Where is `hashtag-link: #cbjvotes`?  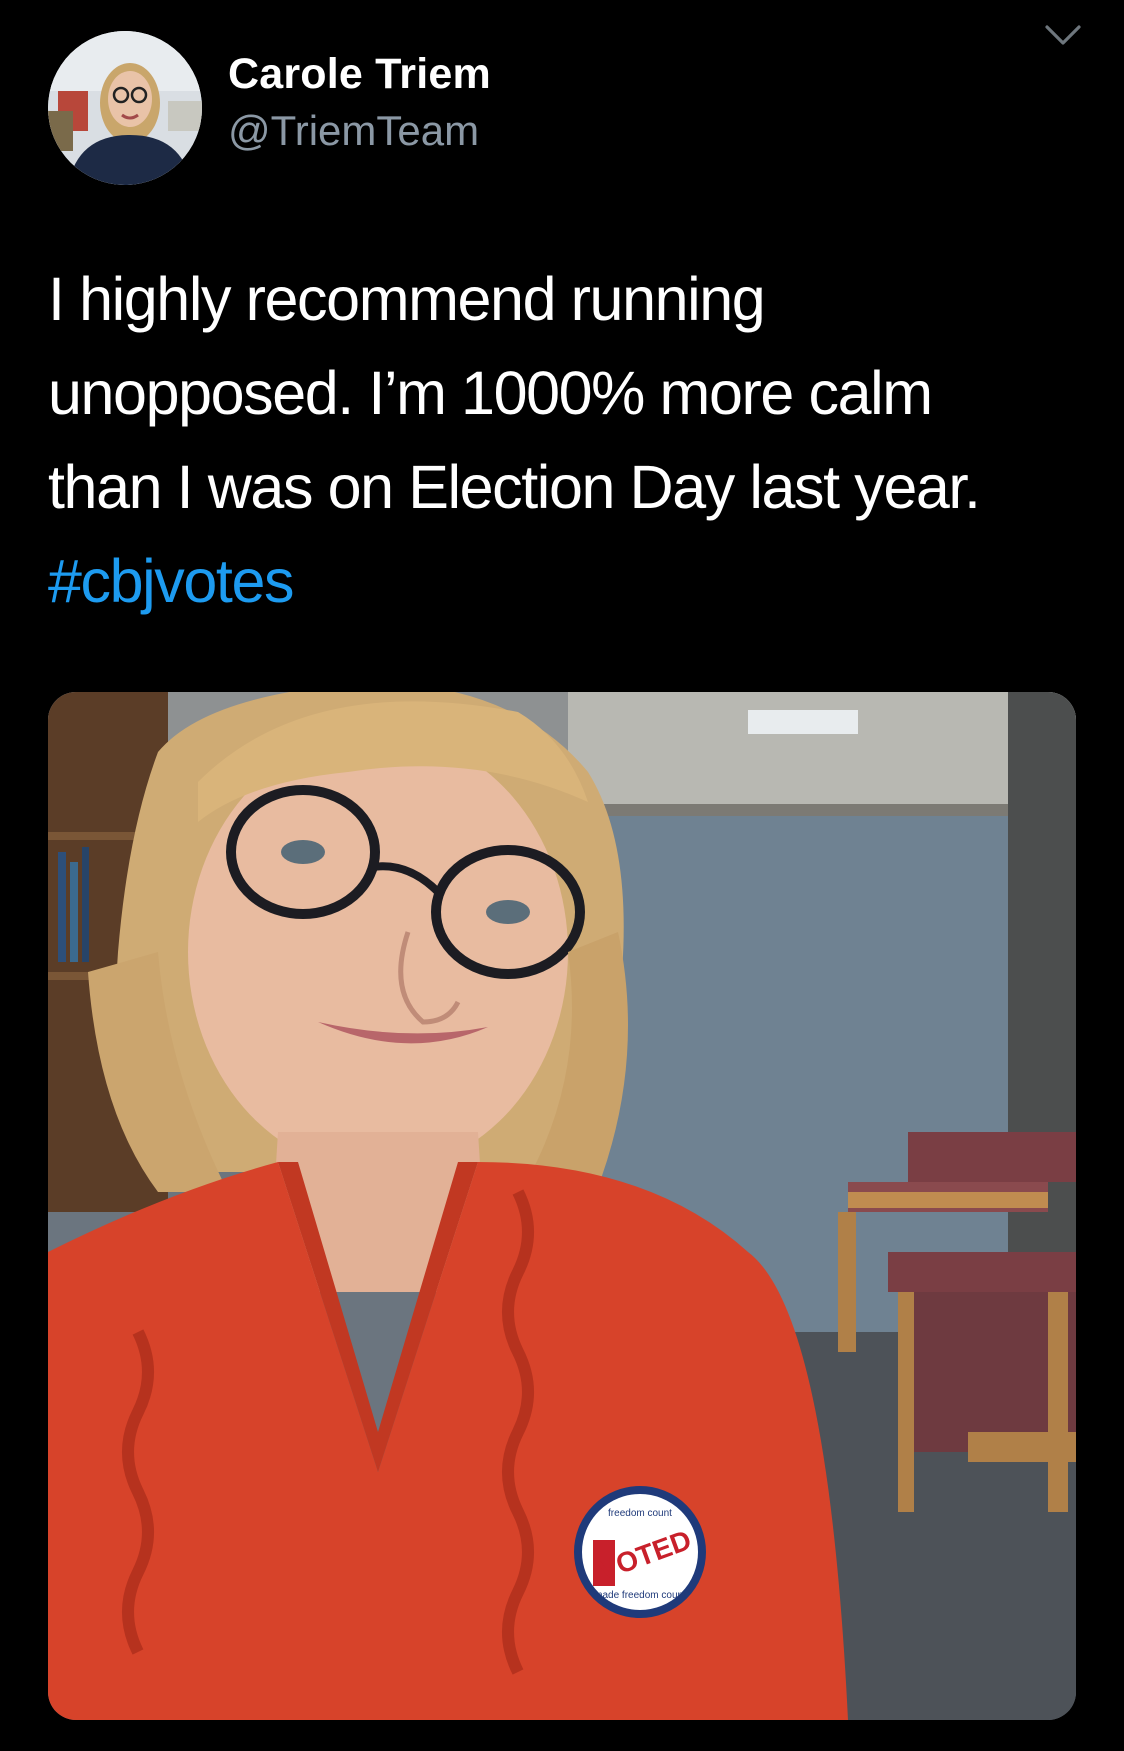 hashtag-link: #cbjvotes is located at coordinates (171, 581).